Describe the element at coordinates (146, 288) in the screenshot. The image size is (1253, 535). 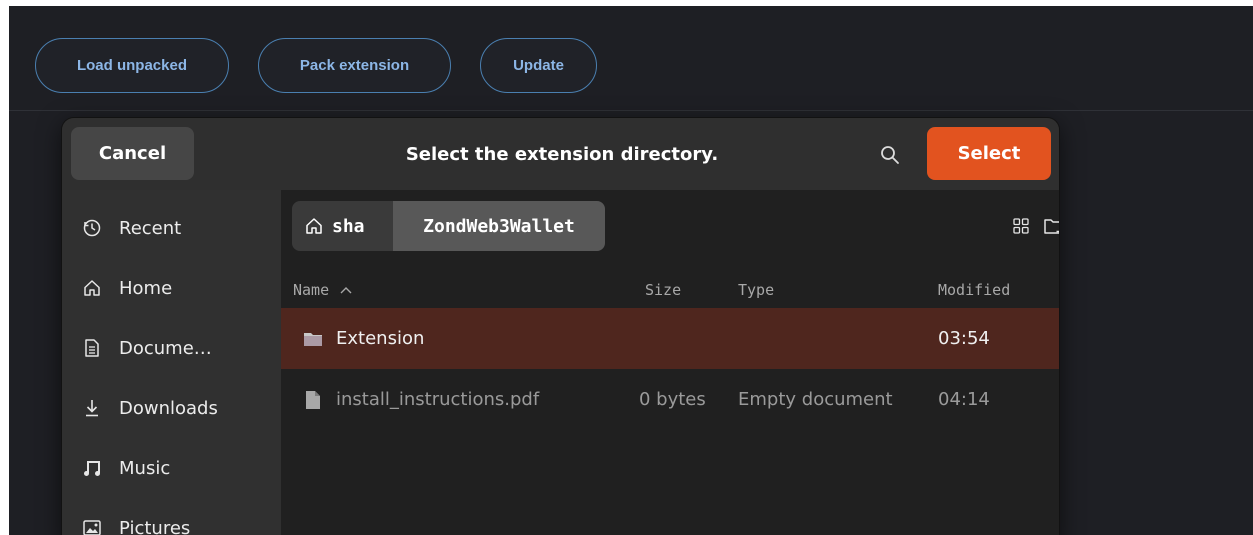
I see `sidebar-item-label: Home` at that location.